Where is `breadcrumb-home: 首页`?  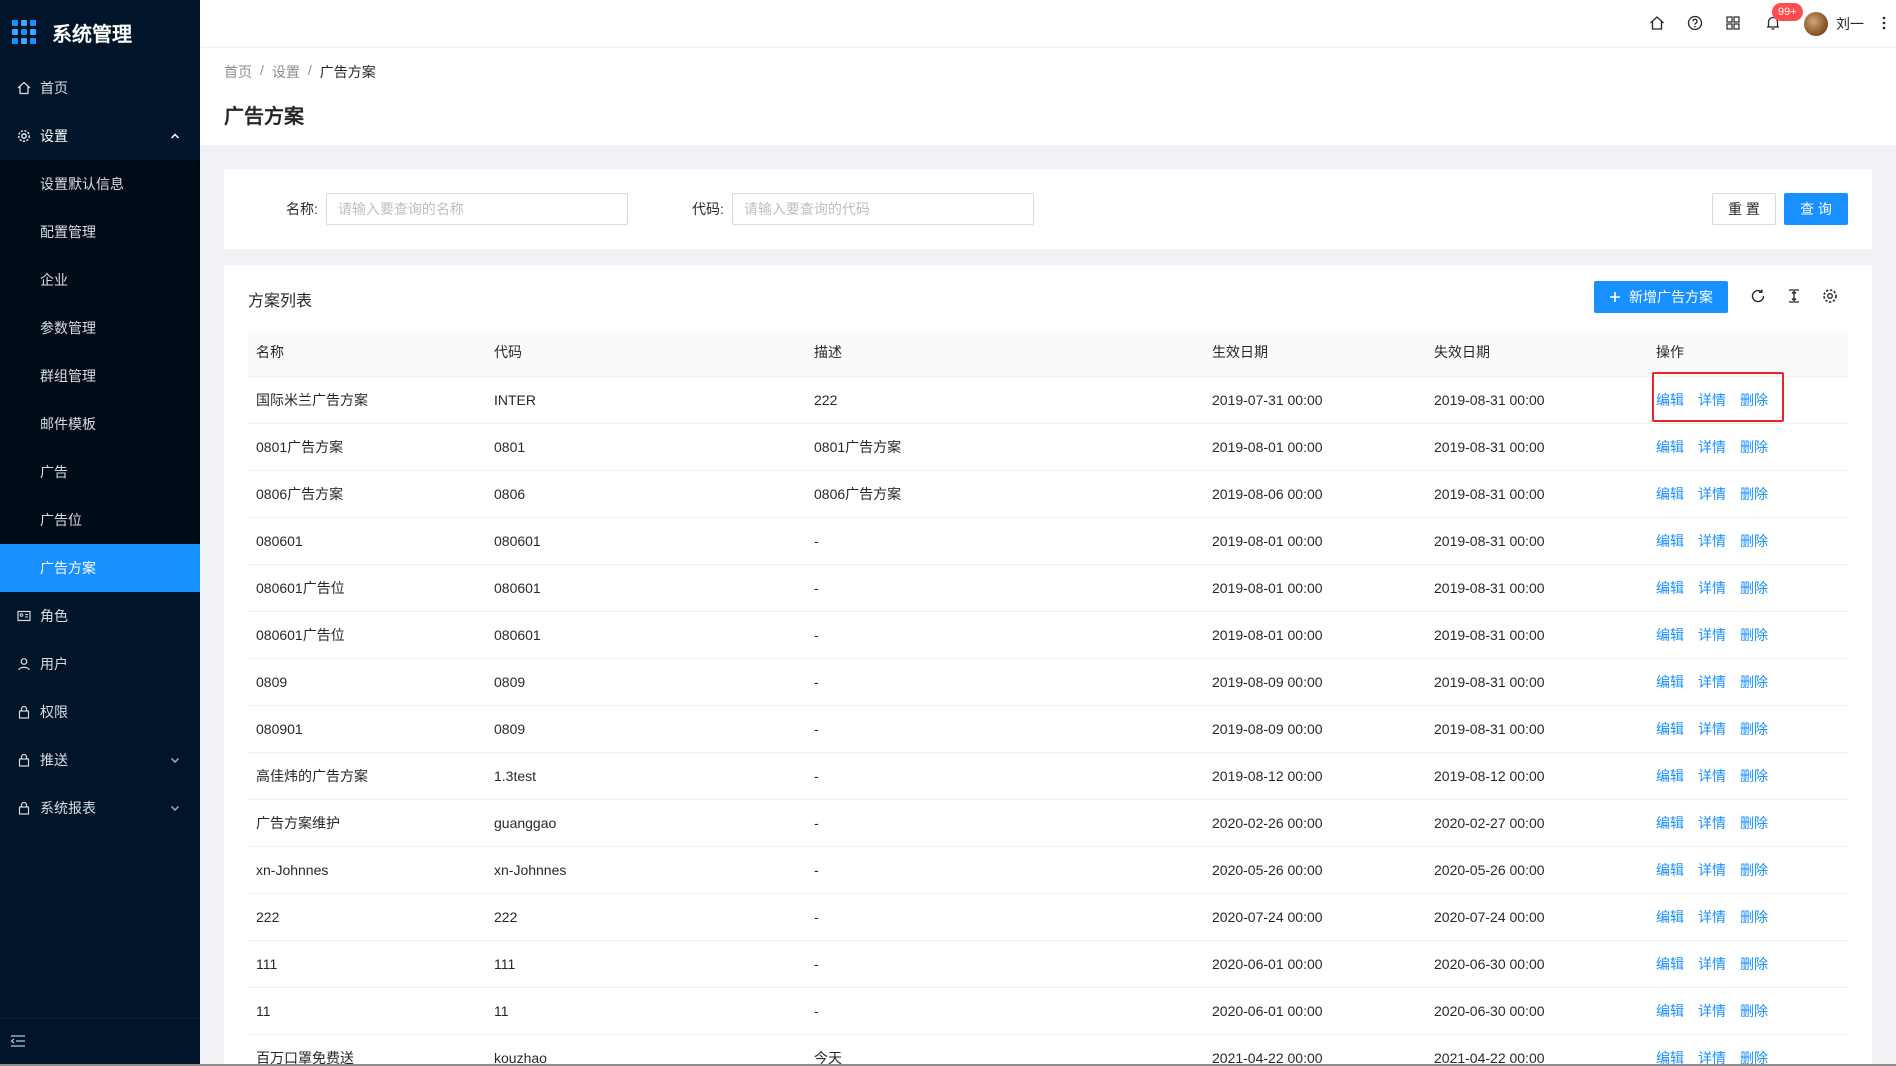
breadcrumb-home: 首页 is located at coordinates (238, 72).